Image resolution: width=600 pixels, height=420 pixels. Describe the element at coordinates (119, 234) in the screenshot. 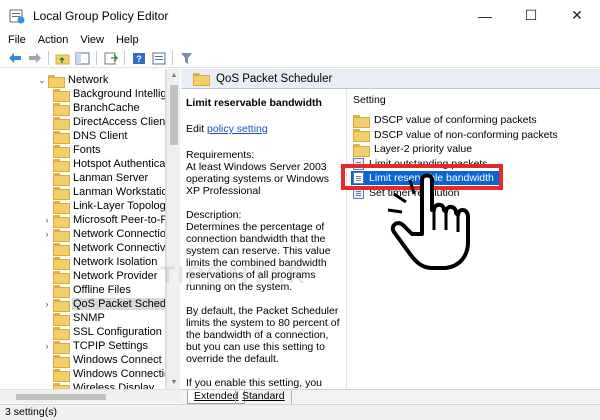

I see `tree-item-label: Network Connections` at that location.